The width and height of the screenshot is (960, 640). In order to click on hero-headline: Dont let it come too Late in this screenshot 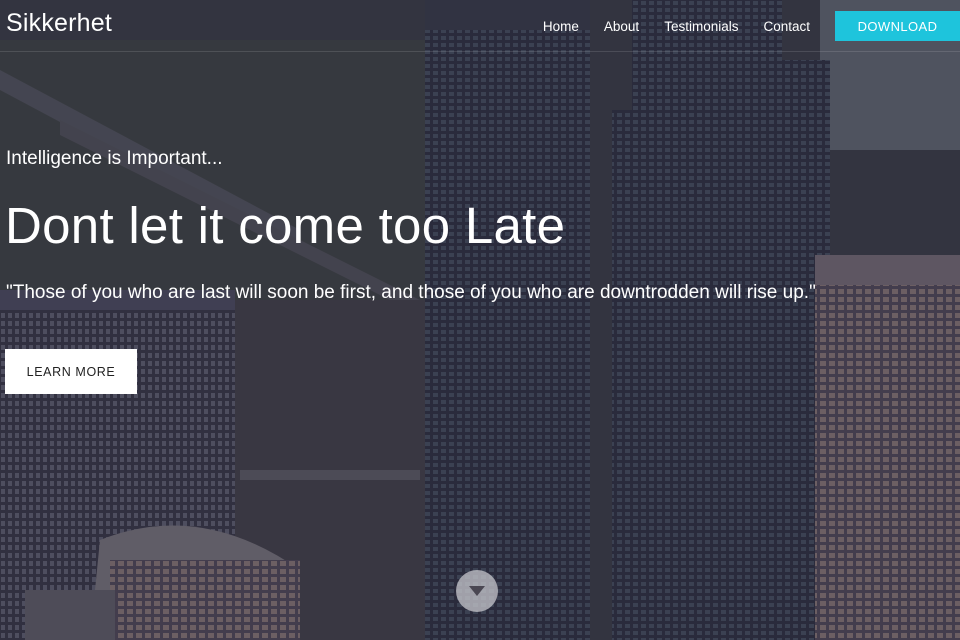, I will do `click(285, 225)`.